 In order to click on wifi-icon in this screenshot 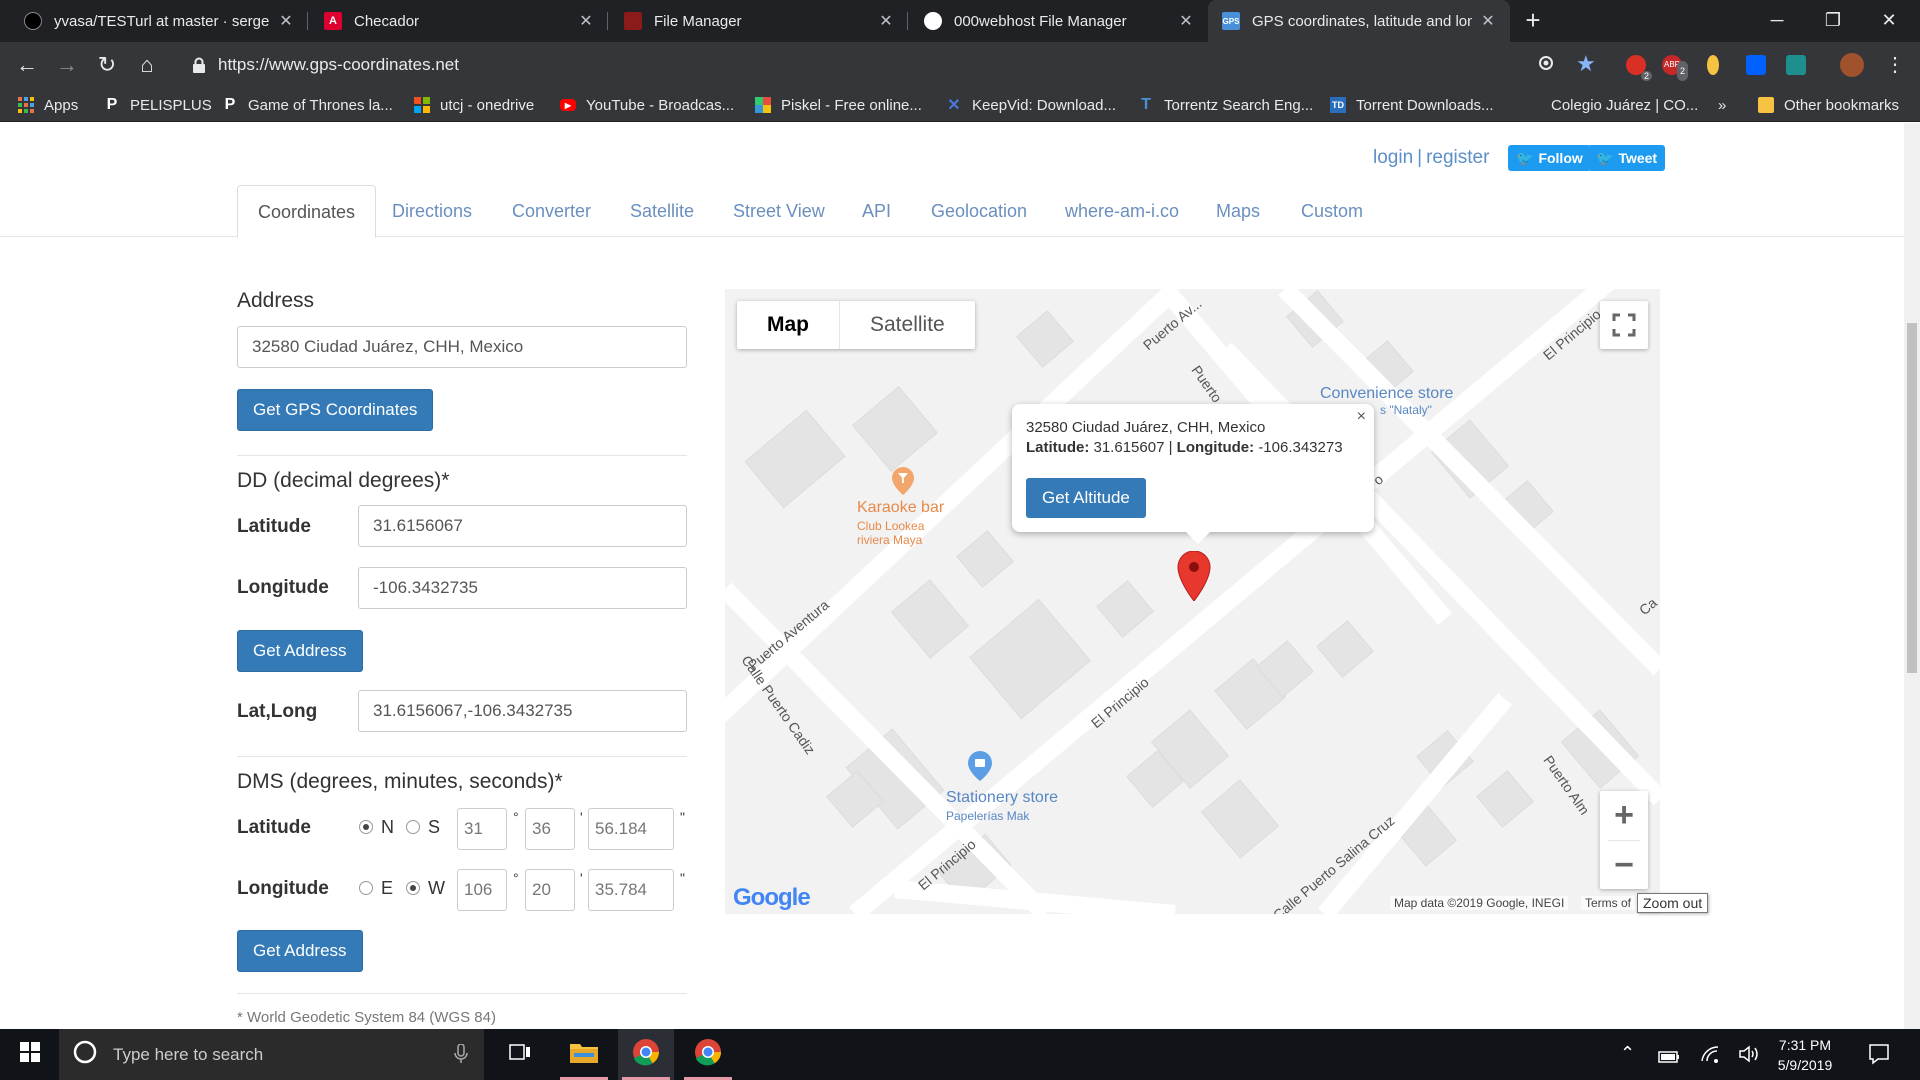, I will do `click(1710, 1056)`.